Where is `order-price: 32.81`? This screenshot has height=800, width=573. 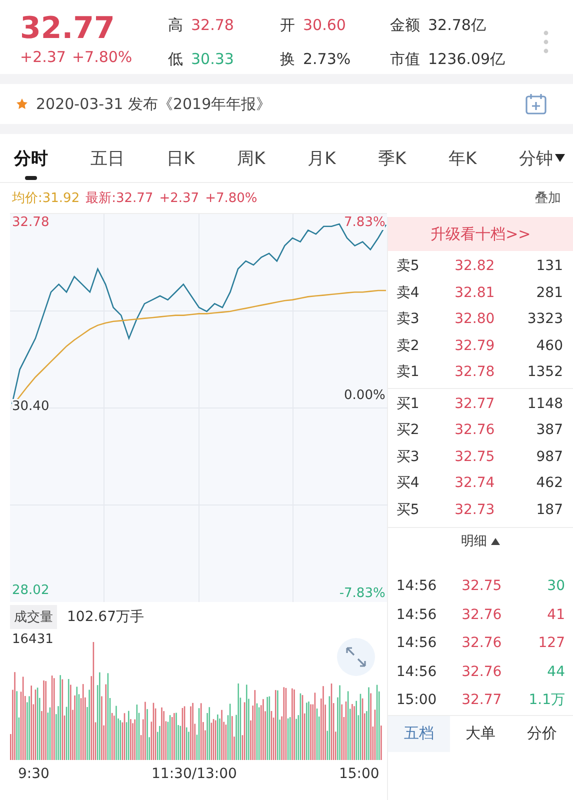
order-price: 32.81 is located at coordinates (475, 292).